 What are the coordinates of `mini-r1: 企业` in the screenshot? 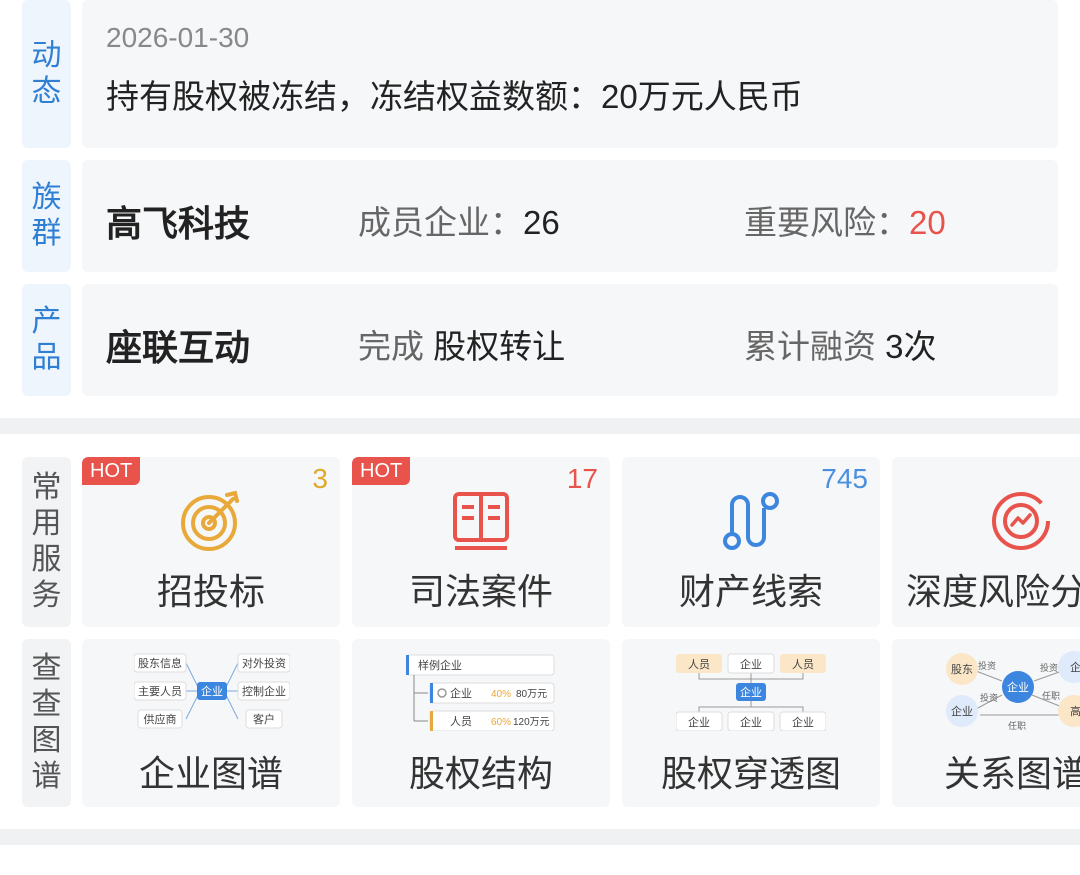 It's located at (461, 693).